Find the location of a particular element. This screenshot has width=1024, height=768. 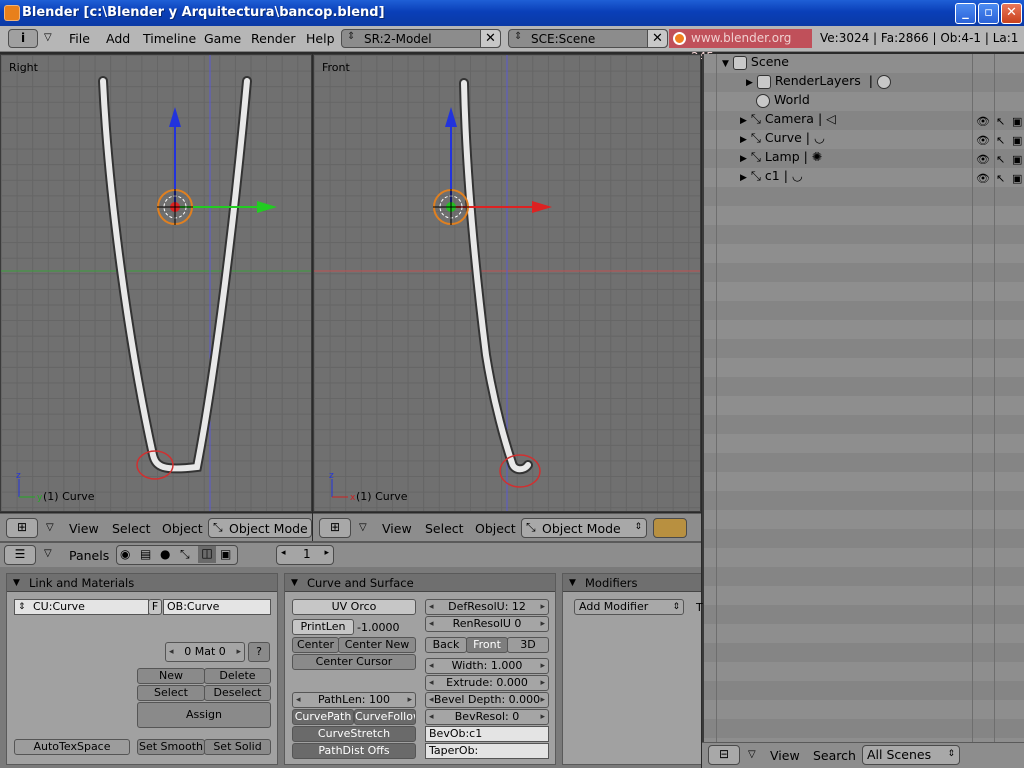

curve-datablock-field: ⇕ CU:Curve is located at coordinates (81, 607).